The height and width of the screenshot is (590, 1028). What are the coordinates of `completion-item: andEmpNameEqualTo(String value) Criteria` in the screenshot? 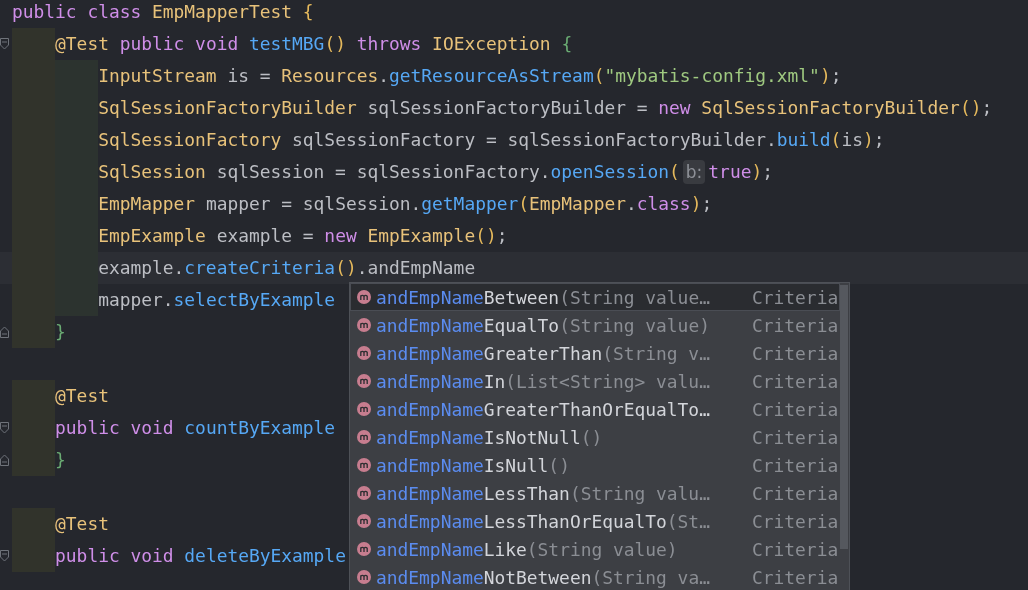 It's located at (595, 325).